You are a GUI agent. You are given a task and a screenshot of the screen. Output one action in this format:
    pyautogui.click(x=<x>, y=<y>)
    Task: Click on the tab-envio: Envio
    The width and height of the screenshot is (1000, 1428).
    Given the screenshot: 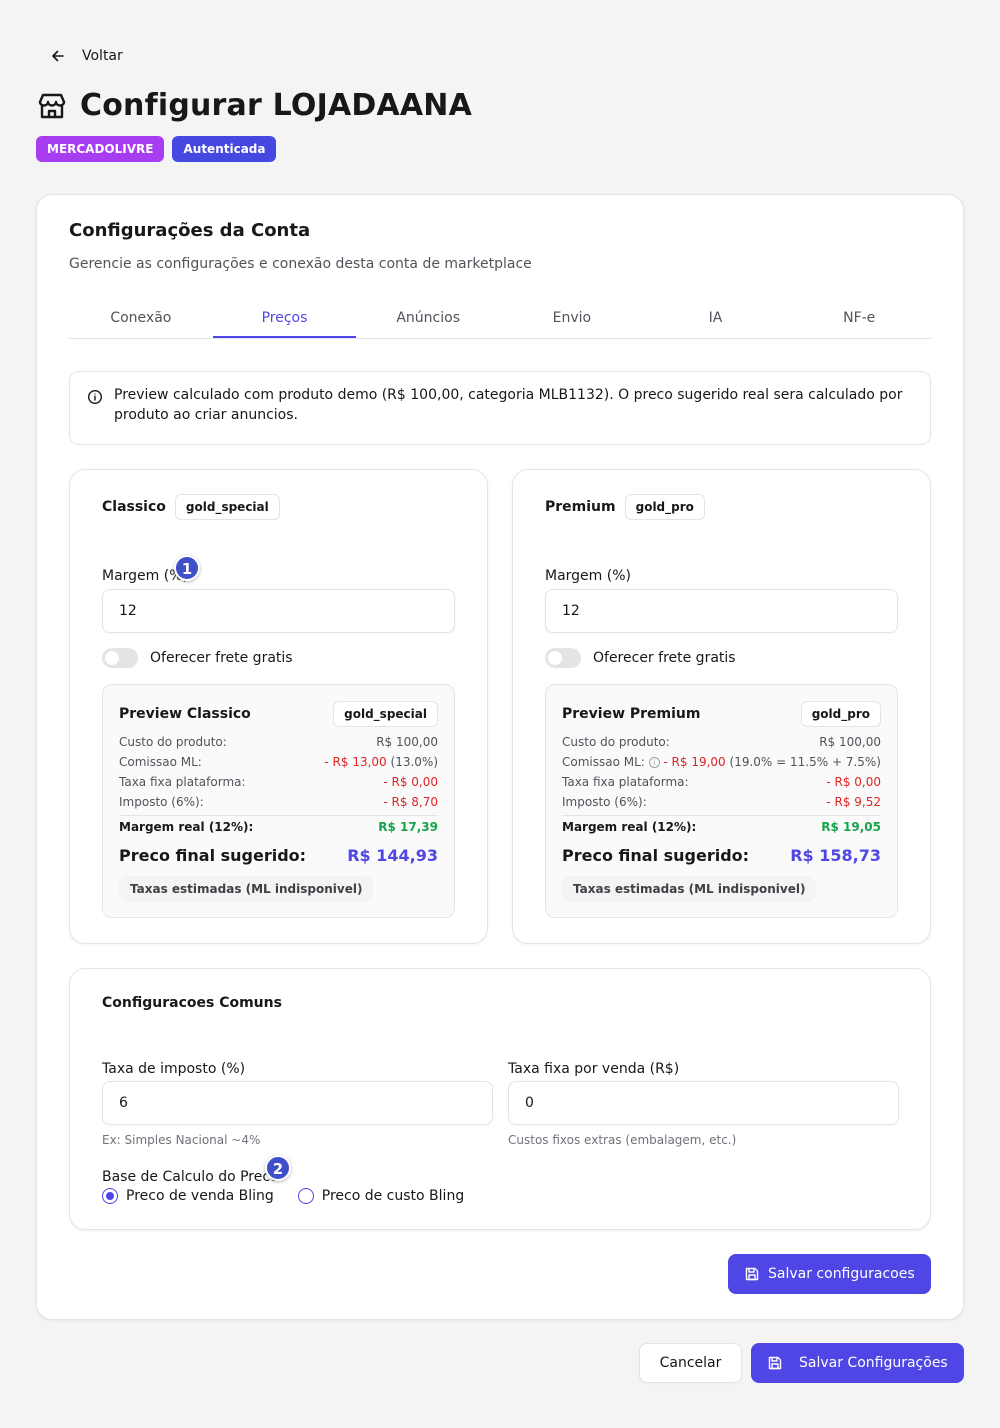 What is the action you would take?
    pyautogui.click(x=572, y=319)
    